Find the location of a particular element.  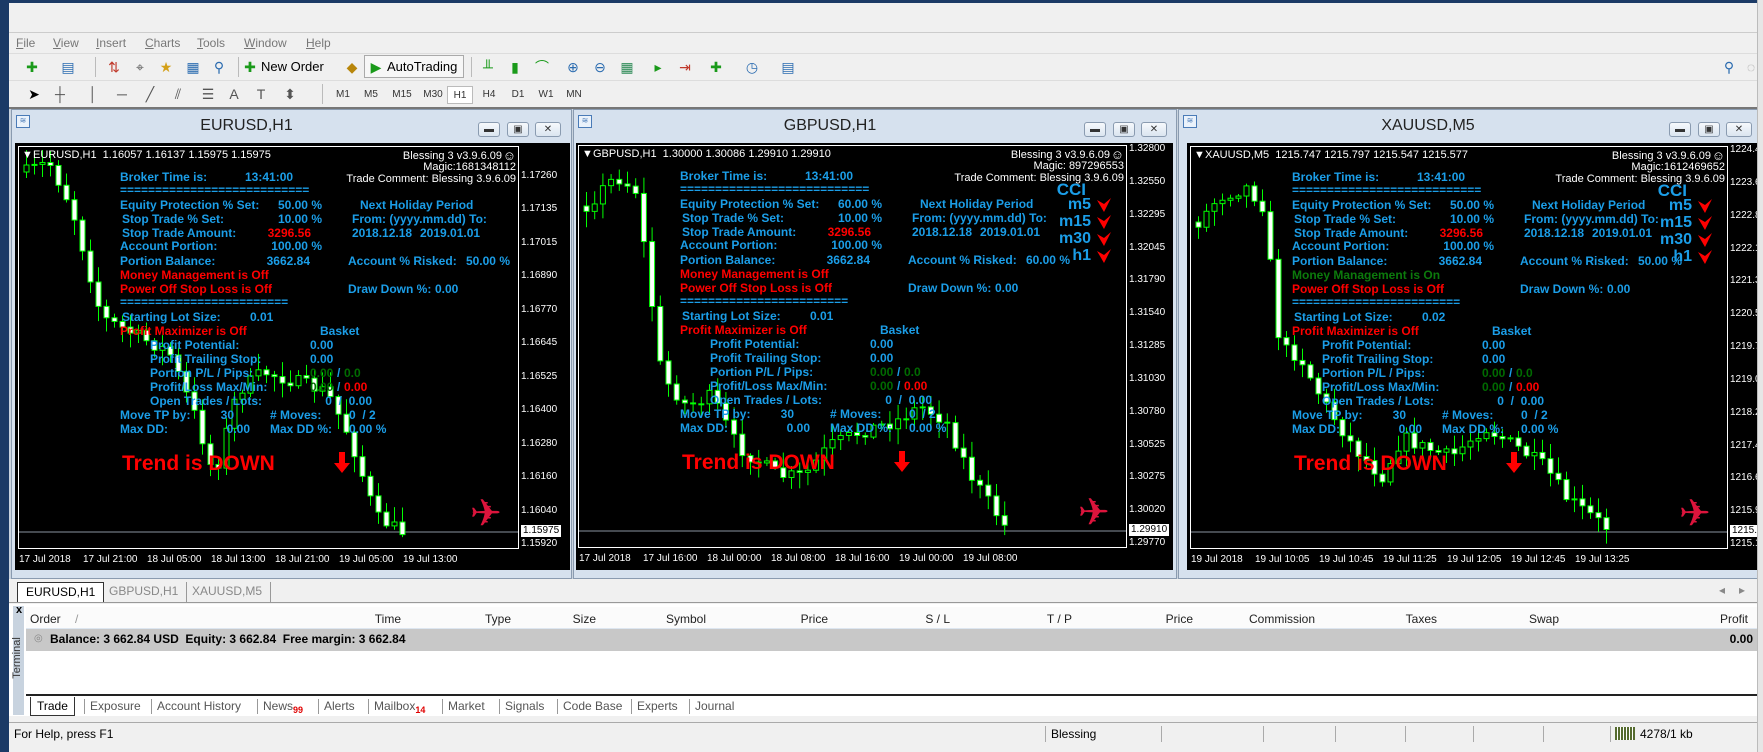

periods-icon: ◷ is located at coordinates (752, 67).